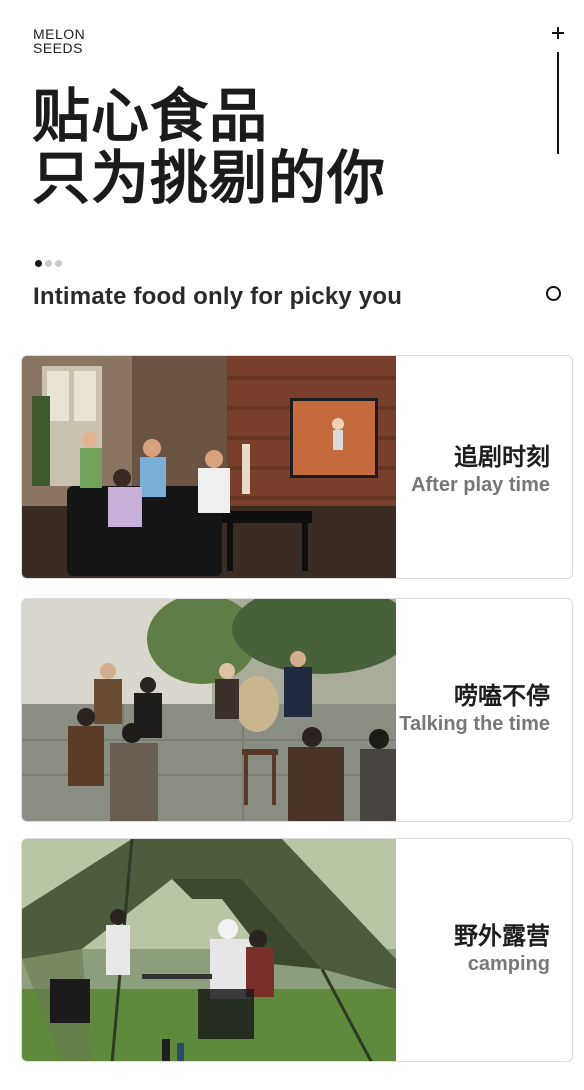  I want to click on circle-icon, so click(553, 293).